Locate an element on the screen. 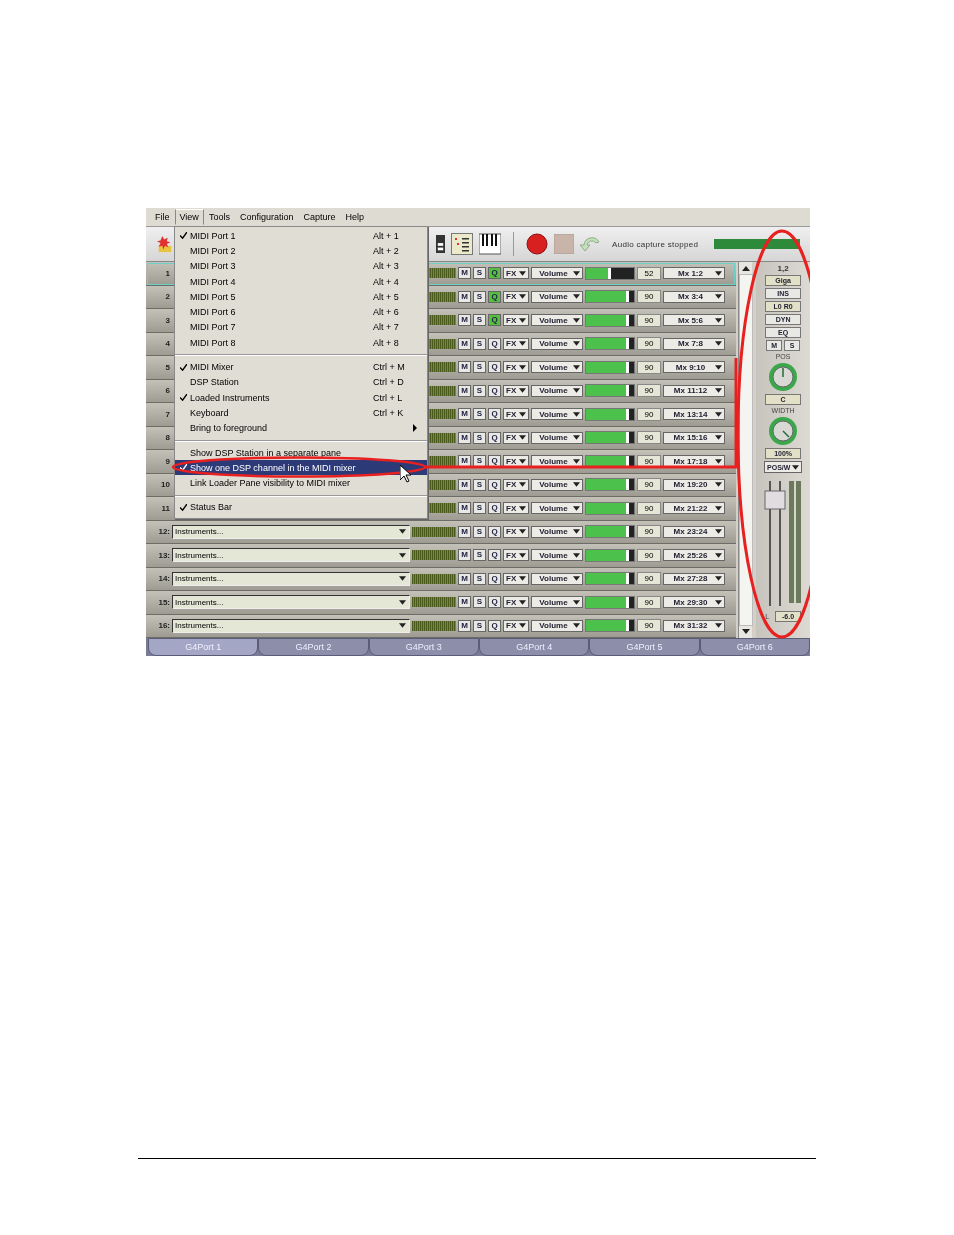  knob is located at coordinates (783, 377).